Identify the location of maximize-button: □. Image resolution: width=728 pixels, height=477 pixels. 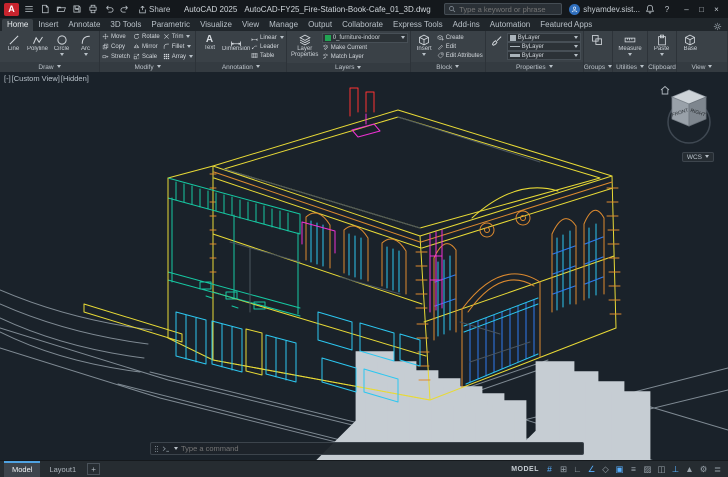
(701, 9).